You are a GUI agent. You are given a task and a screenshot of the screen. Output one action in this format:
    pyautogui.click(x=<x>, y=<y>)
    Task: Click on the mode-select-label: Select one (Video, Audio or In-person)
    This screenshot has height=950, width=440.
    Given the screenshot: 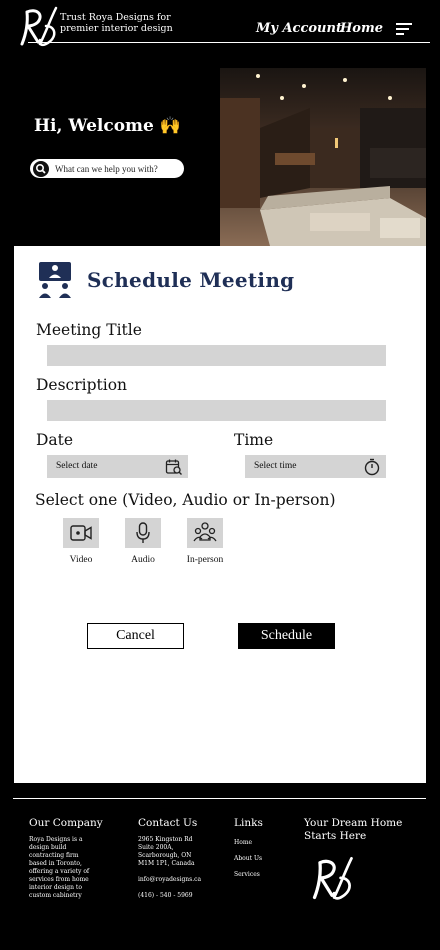 What is the action you would take?
    pyautogui.click(x=185, y=500)
    